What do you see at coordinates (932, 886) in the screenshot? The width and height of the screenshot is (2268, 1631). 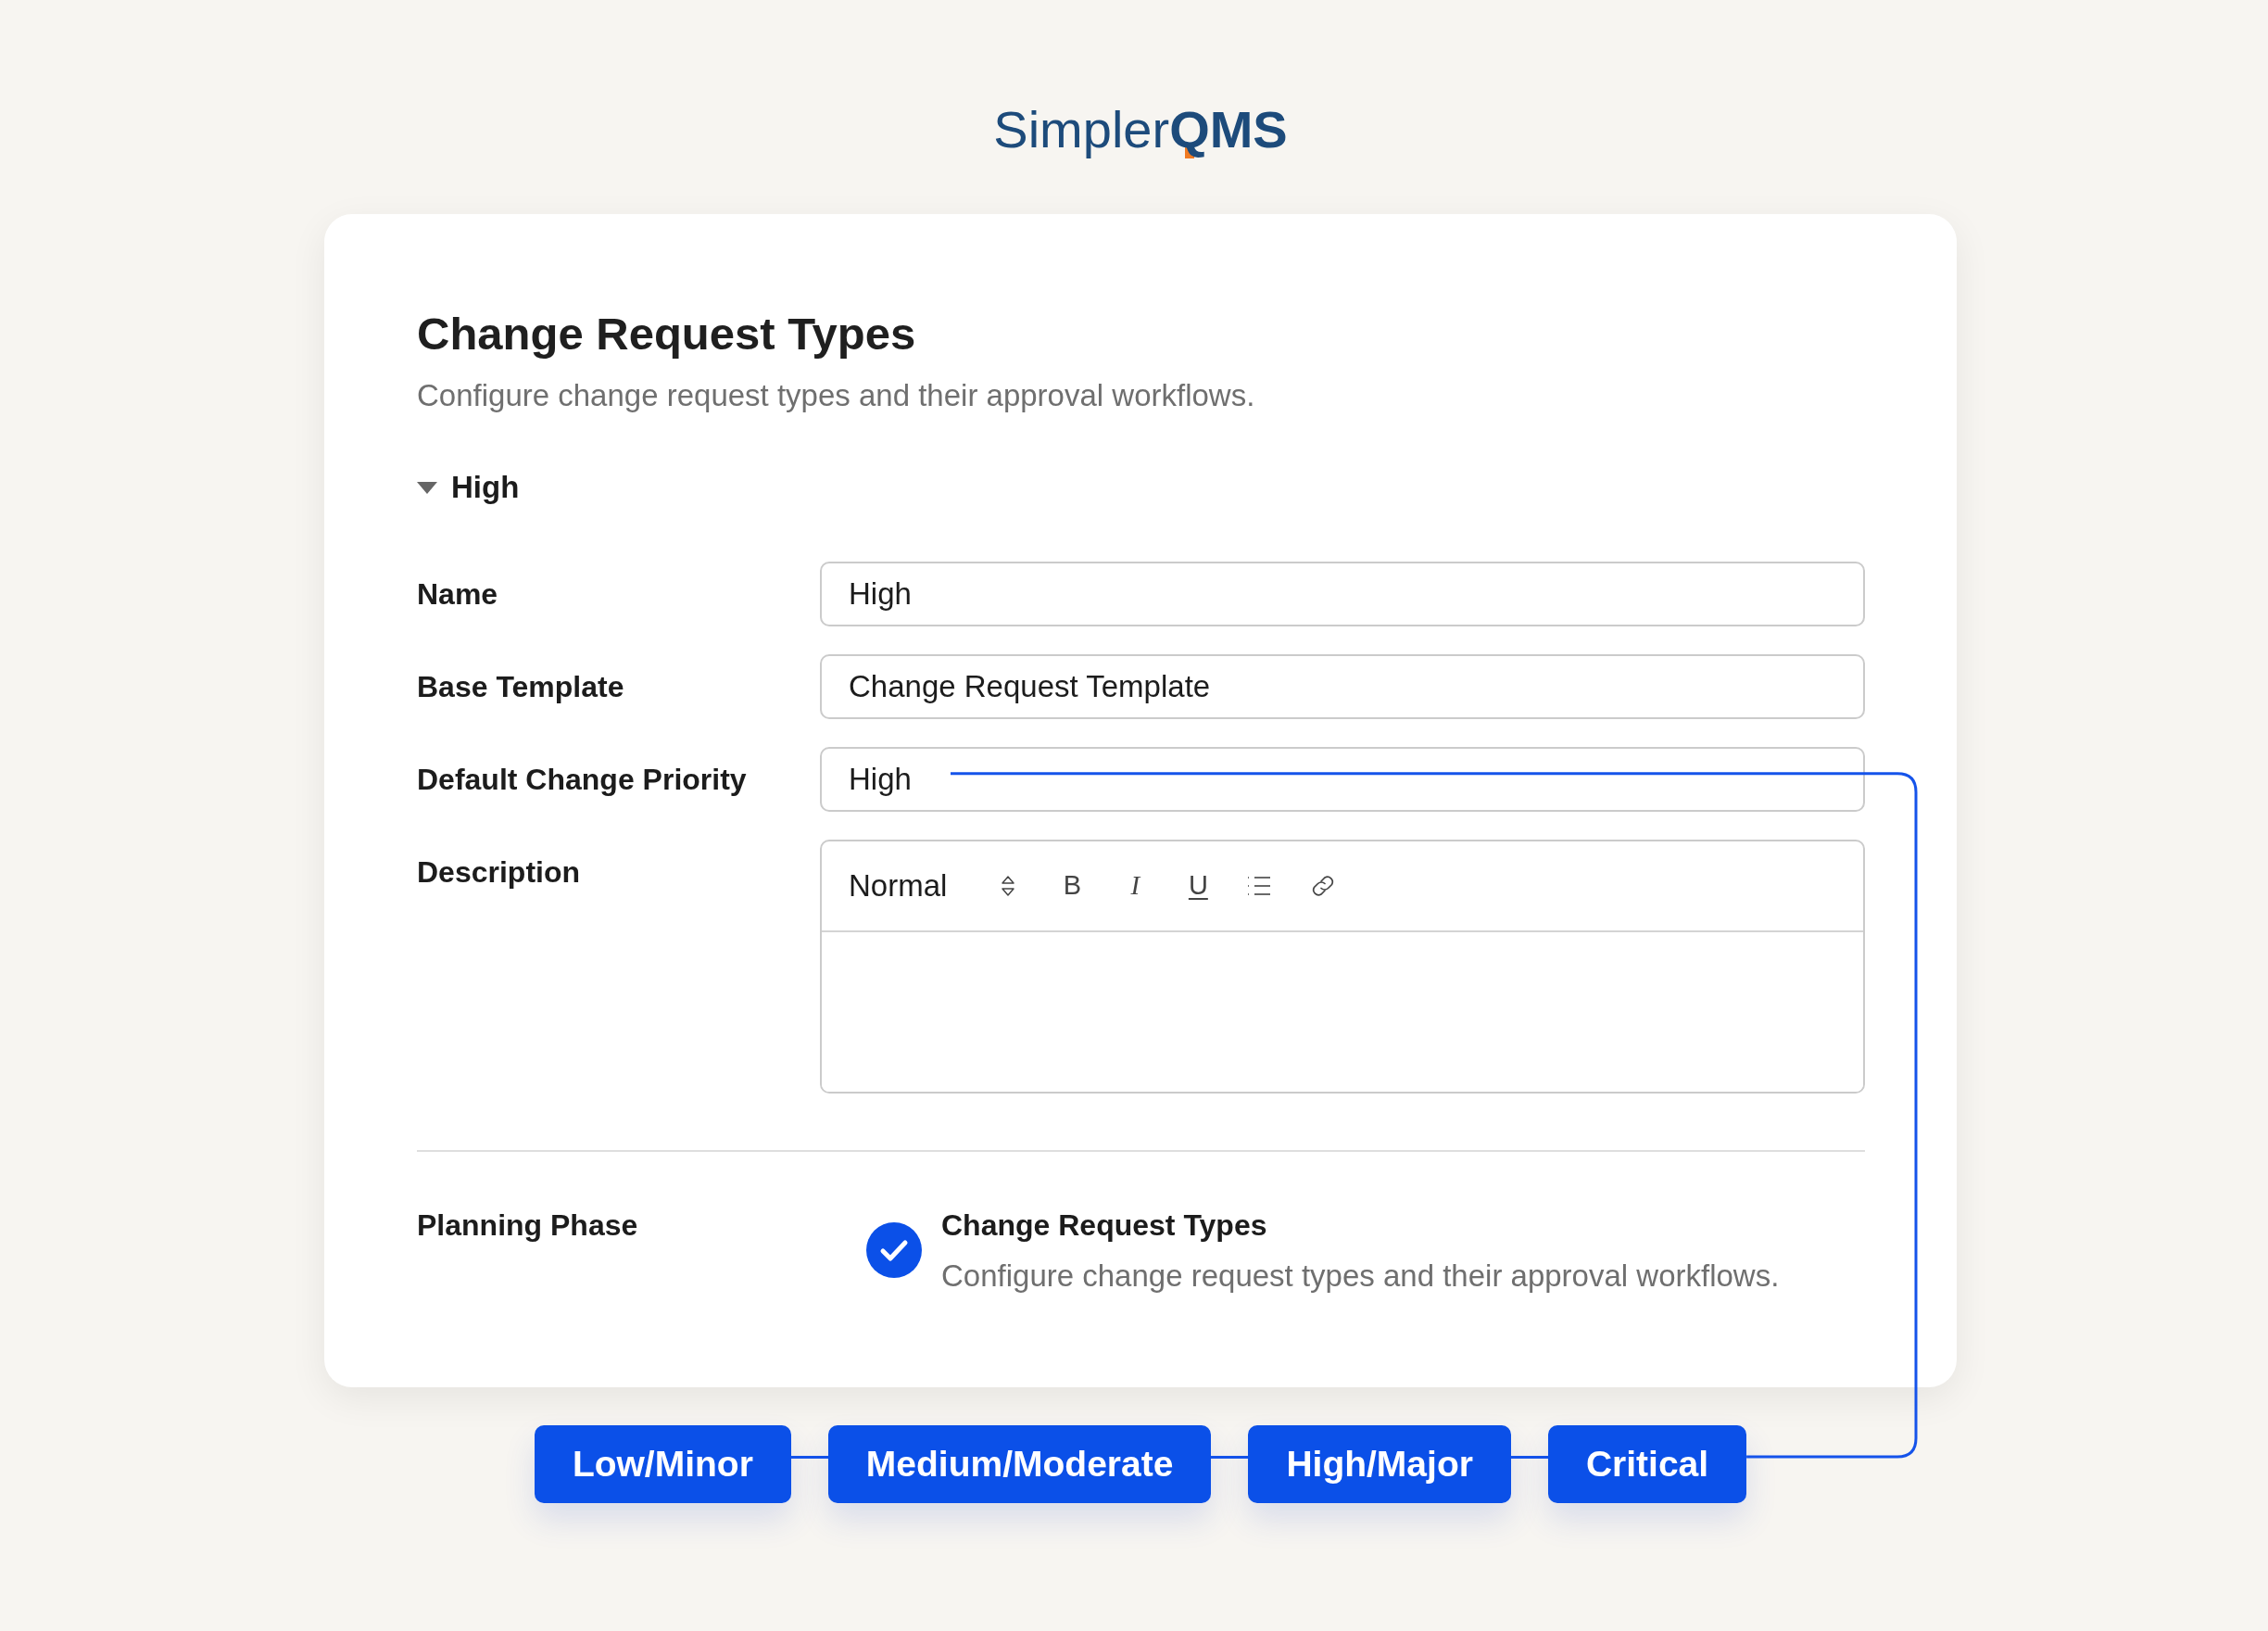 I see `format-select: Normal` at bounding box center [932, 886].